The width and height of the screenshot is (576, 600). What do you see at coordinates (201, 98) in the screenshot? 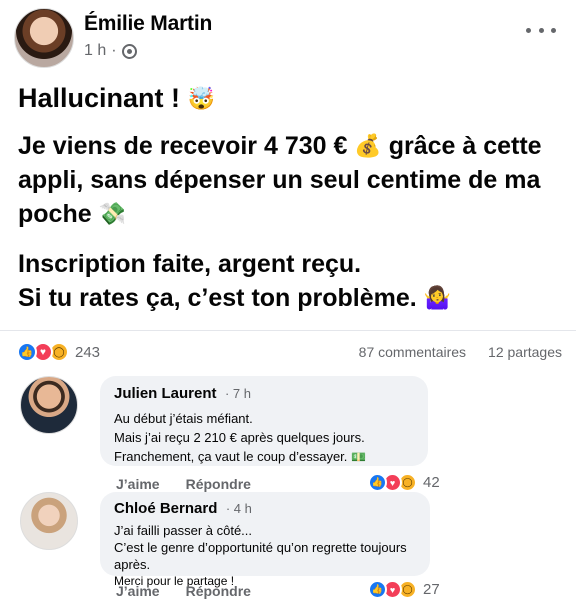
I see `exploding-head-emoji: 🤯` at bounding box center [201, 98].